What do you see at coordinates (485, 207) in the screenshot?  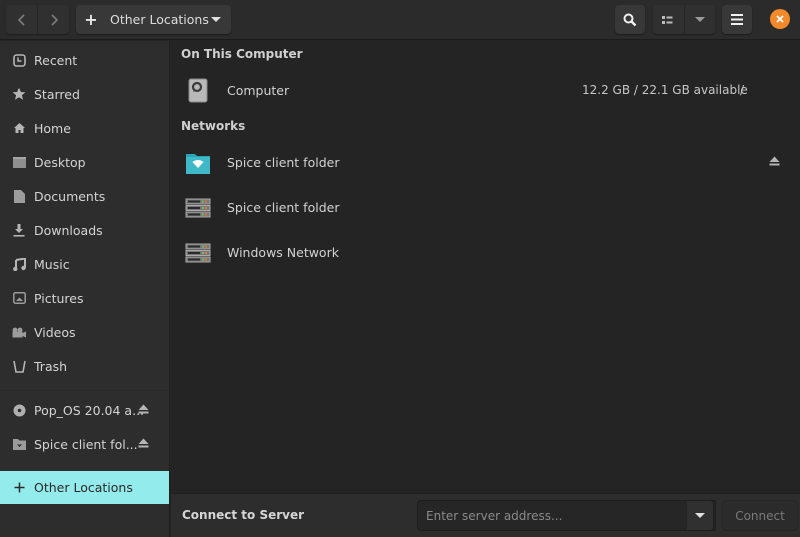 I see `location-row-spice-folder-2: Spice client folder` at bounding box center [485, 207].